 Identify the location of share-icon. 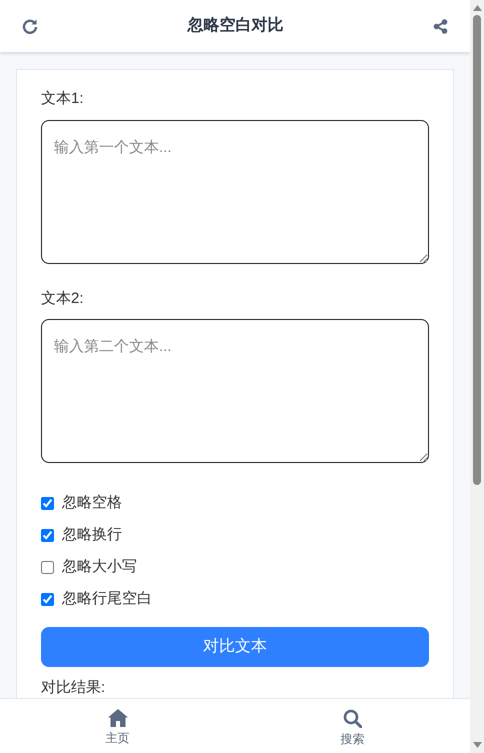
(440, 26).